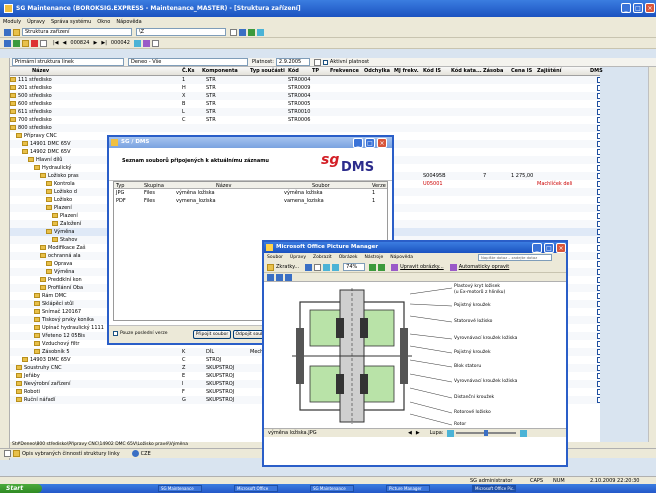  What do you see at coordinates (65, 43) in the screenshot?
I see `prev-record-icon: ◀` at bounding box center [65, 43].